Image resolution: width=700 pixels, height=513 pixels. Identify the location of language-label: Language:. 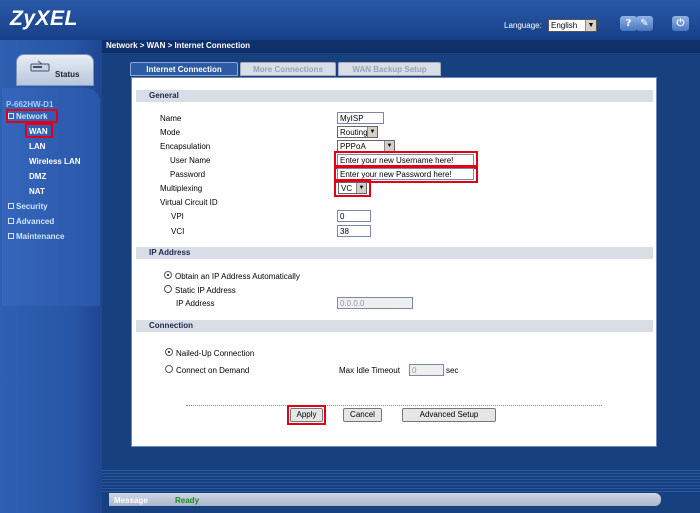
(523, 25).